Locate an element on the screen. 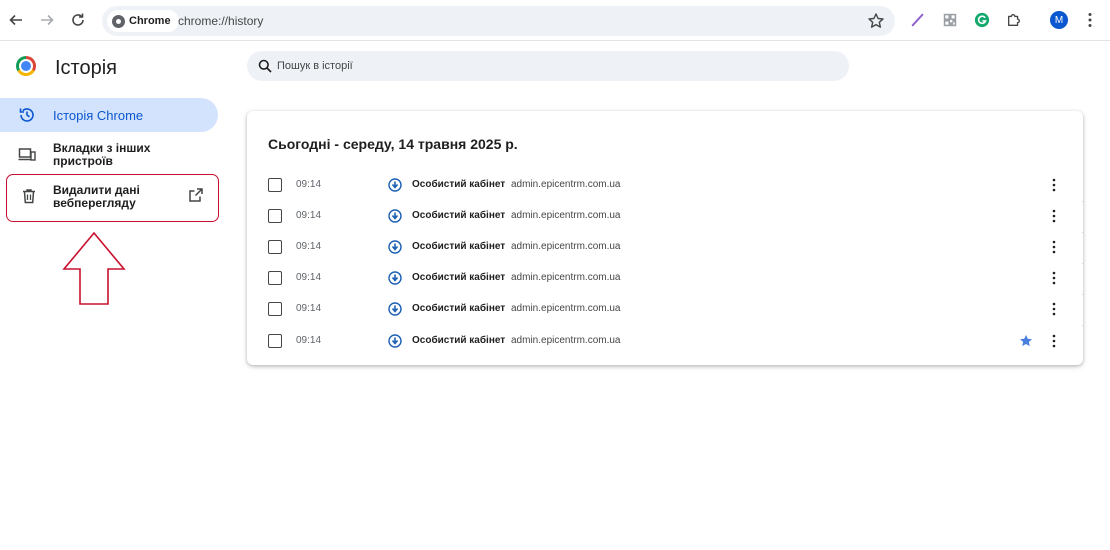 Image resolution: width=1110 pixels, height=550 pixels. search-icon is located at coordinates (265, 66).